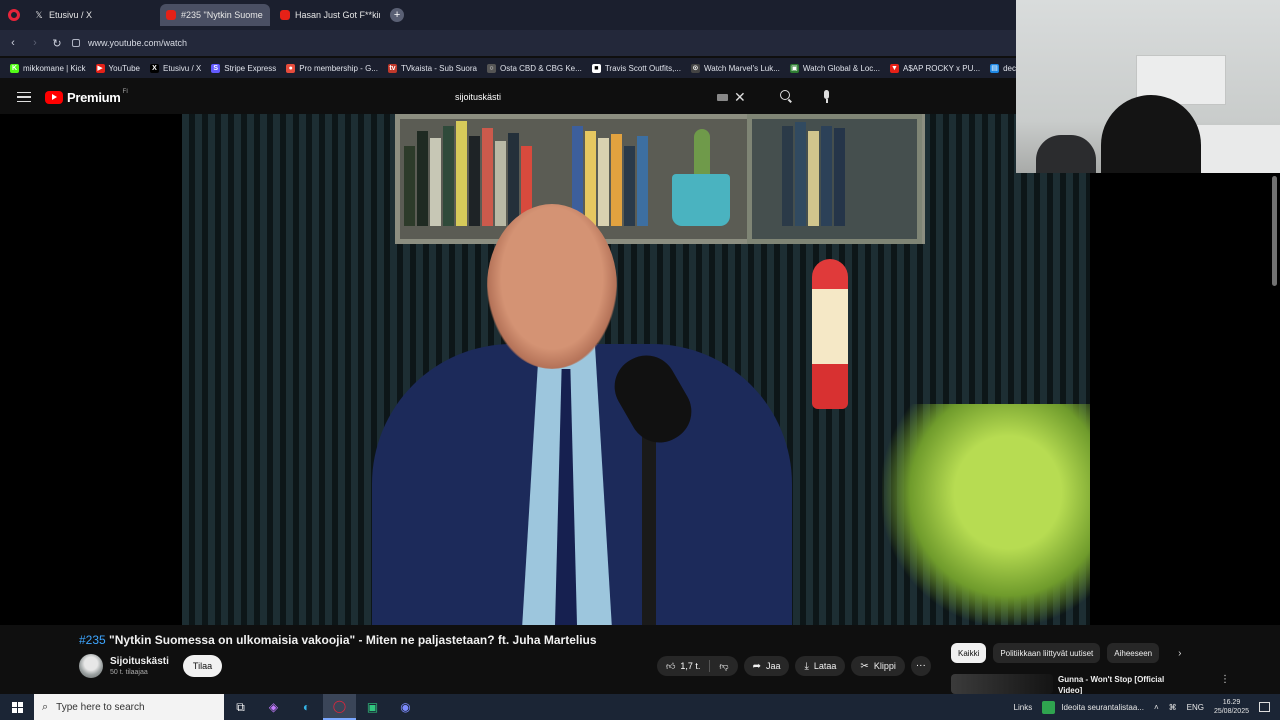 Image resolution: width=1280 pixels, height=720 pixels. I want to click on search-icon, so click(786, 97).